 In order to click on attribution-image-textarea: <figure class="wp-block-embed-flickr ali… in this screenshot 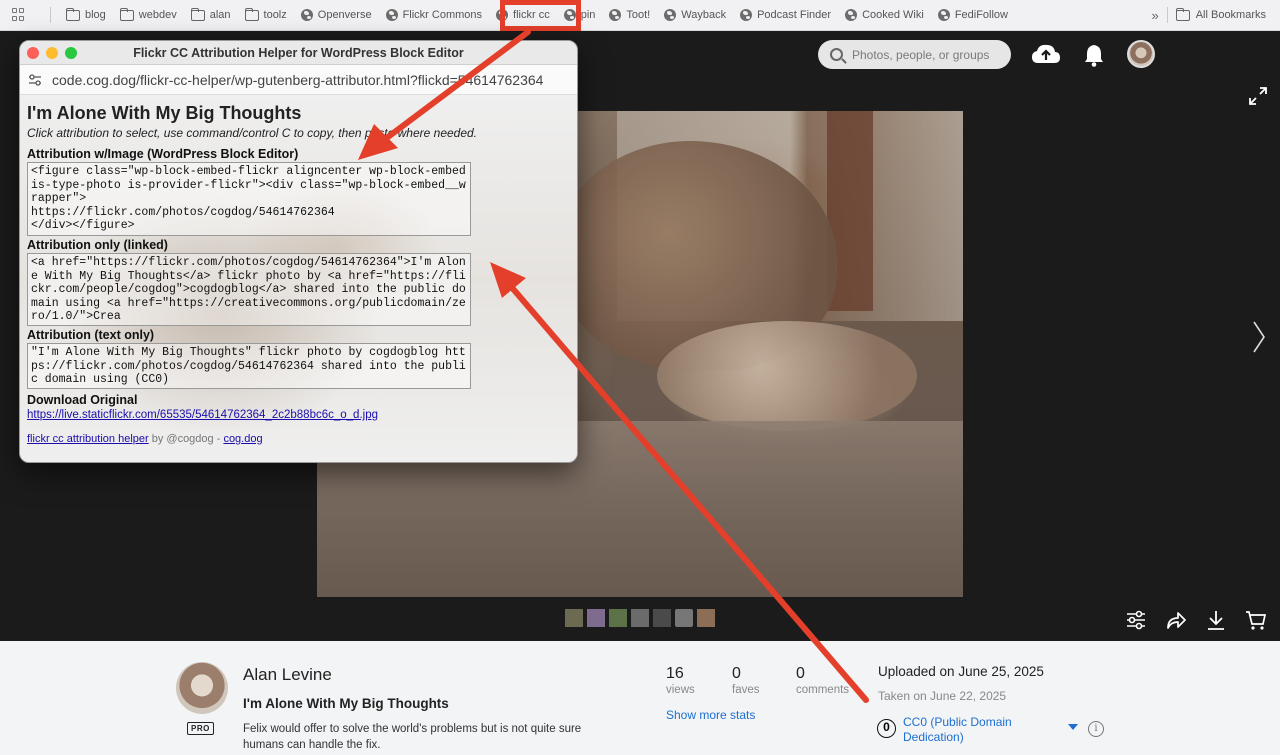, I will do `click(249, 199)`.